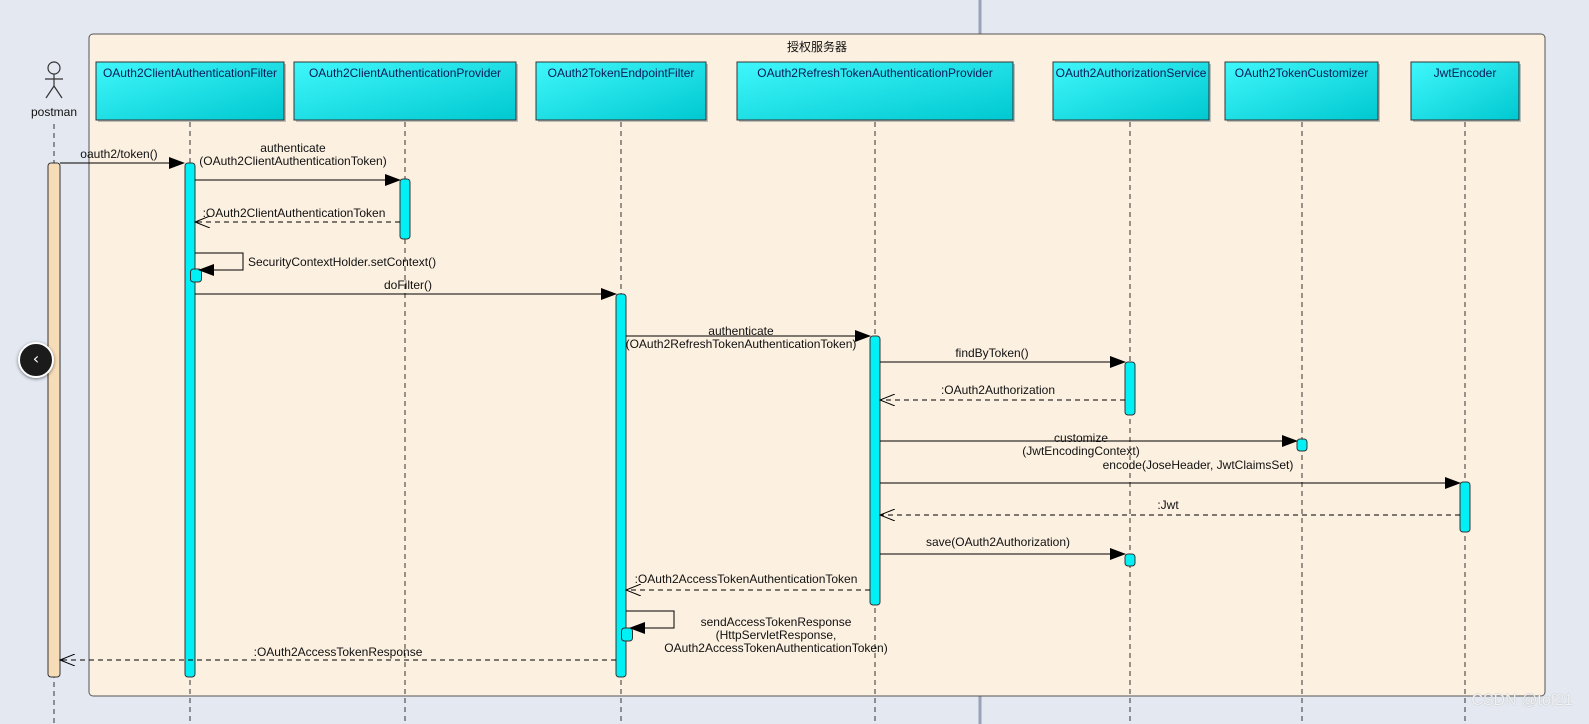  What do you see at coordinates (1522, 700) in the screenshot?
I see `watermark: CSDN @tof21` at bounding box center [1522, 700].